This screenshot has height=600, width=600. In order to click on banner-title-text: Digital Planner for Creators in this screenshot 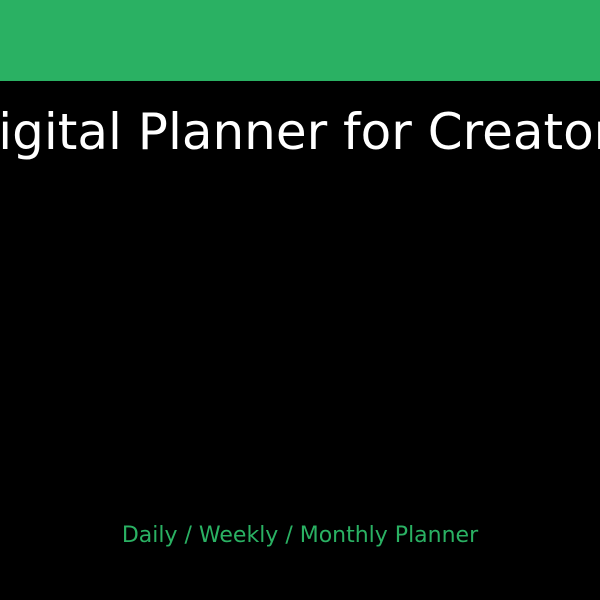, I will do `click(300, 132)`.